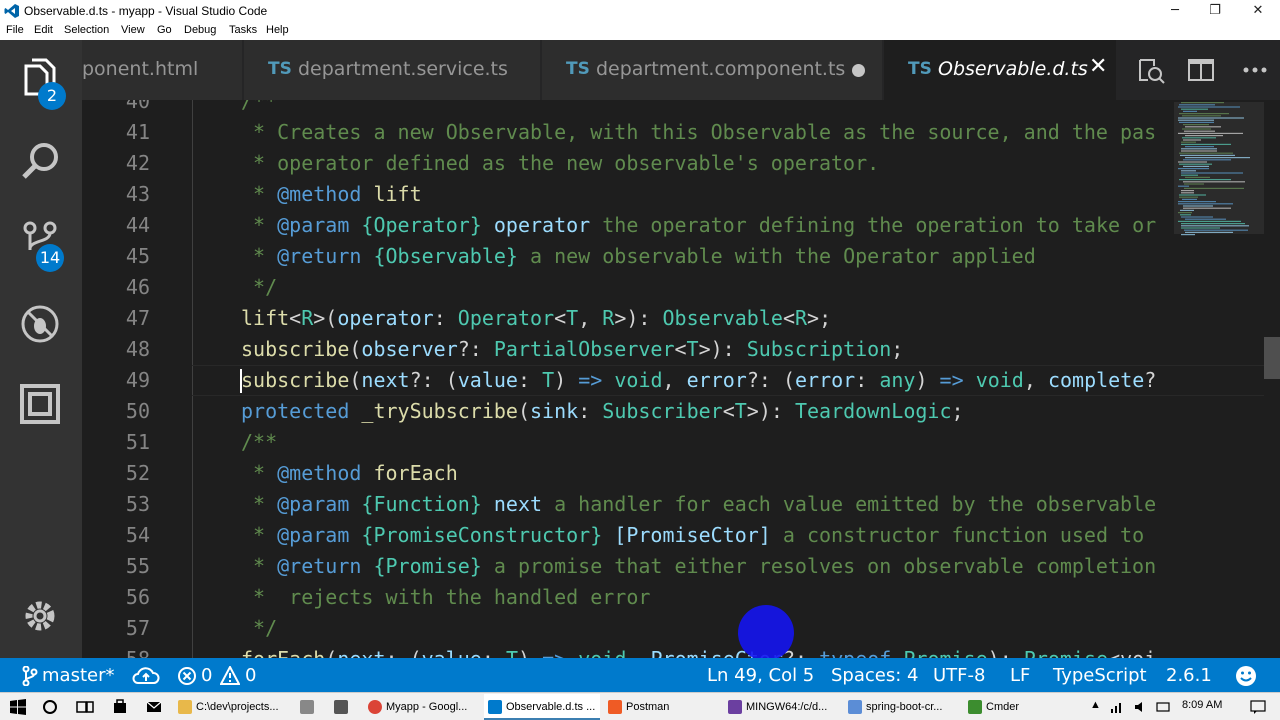 Image resolution: width=1280 pixels, height=720 pixels. I want to click on taskbar-cmder: Cmder, so click(1020, 707).